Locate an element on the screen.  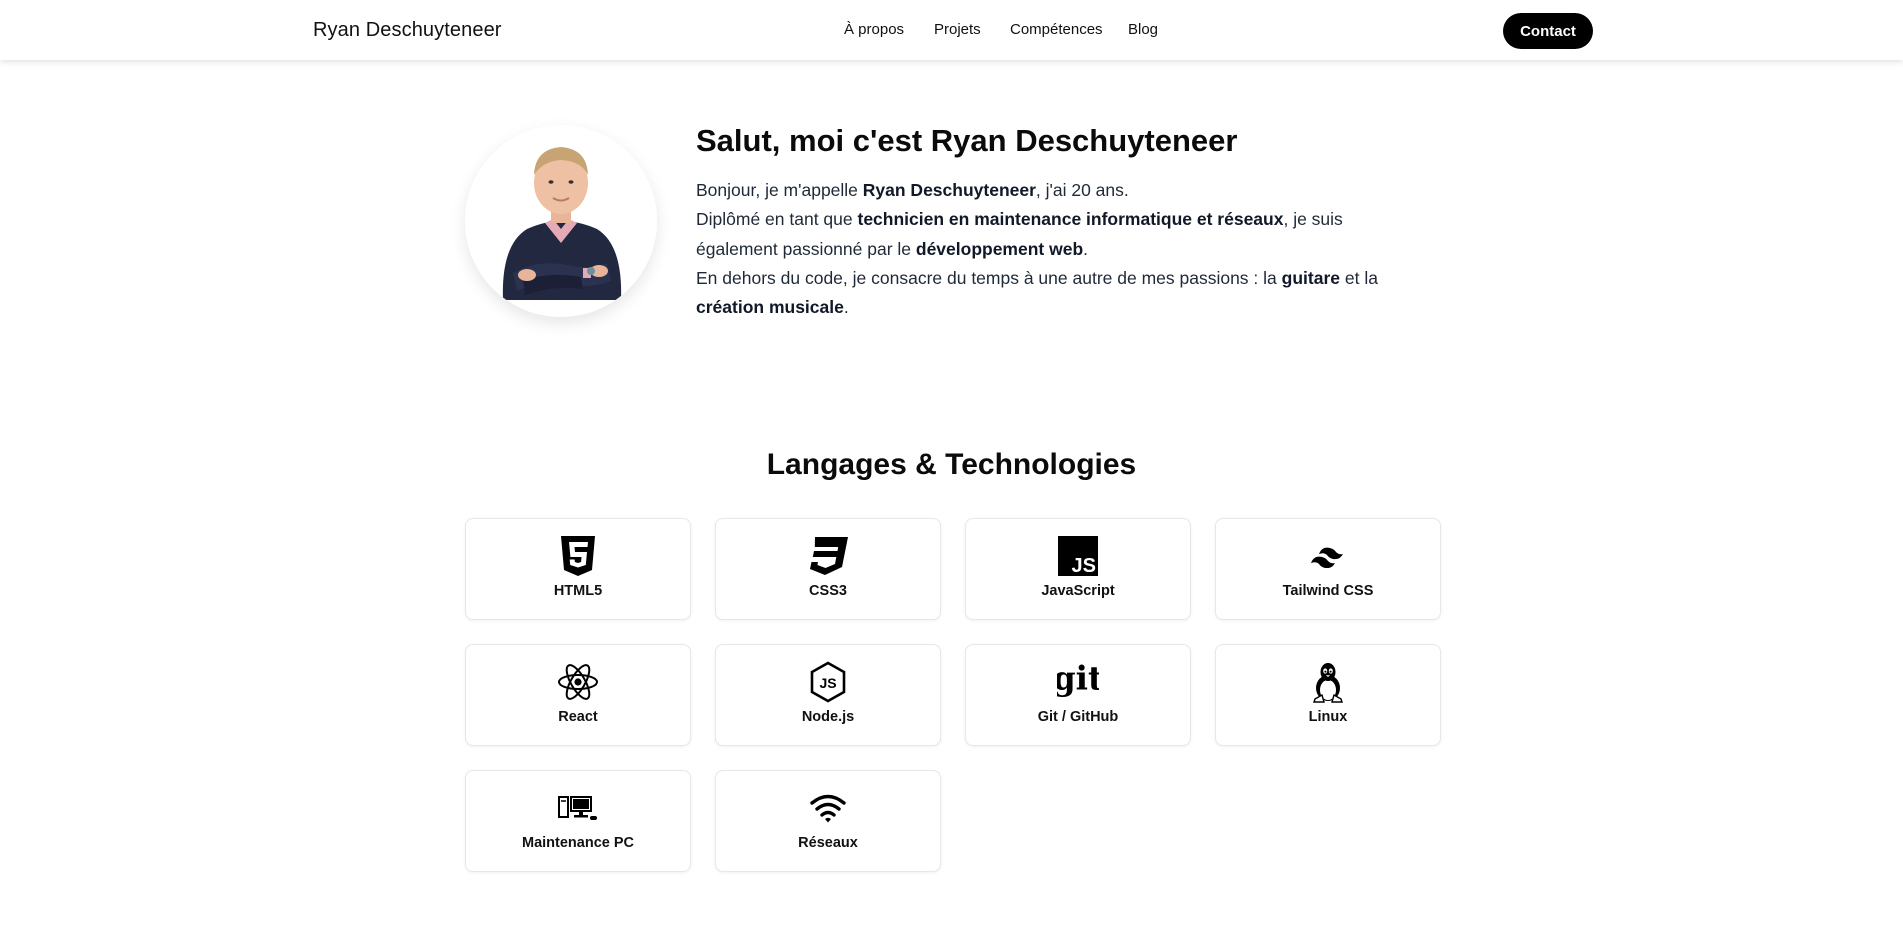
text-segment: , j'ai 20 ans. is located at coordinates (1082, 190).